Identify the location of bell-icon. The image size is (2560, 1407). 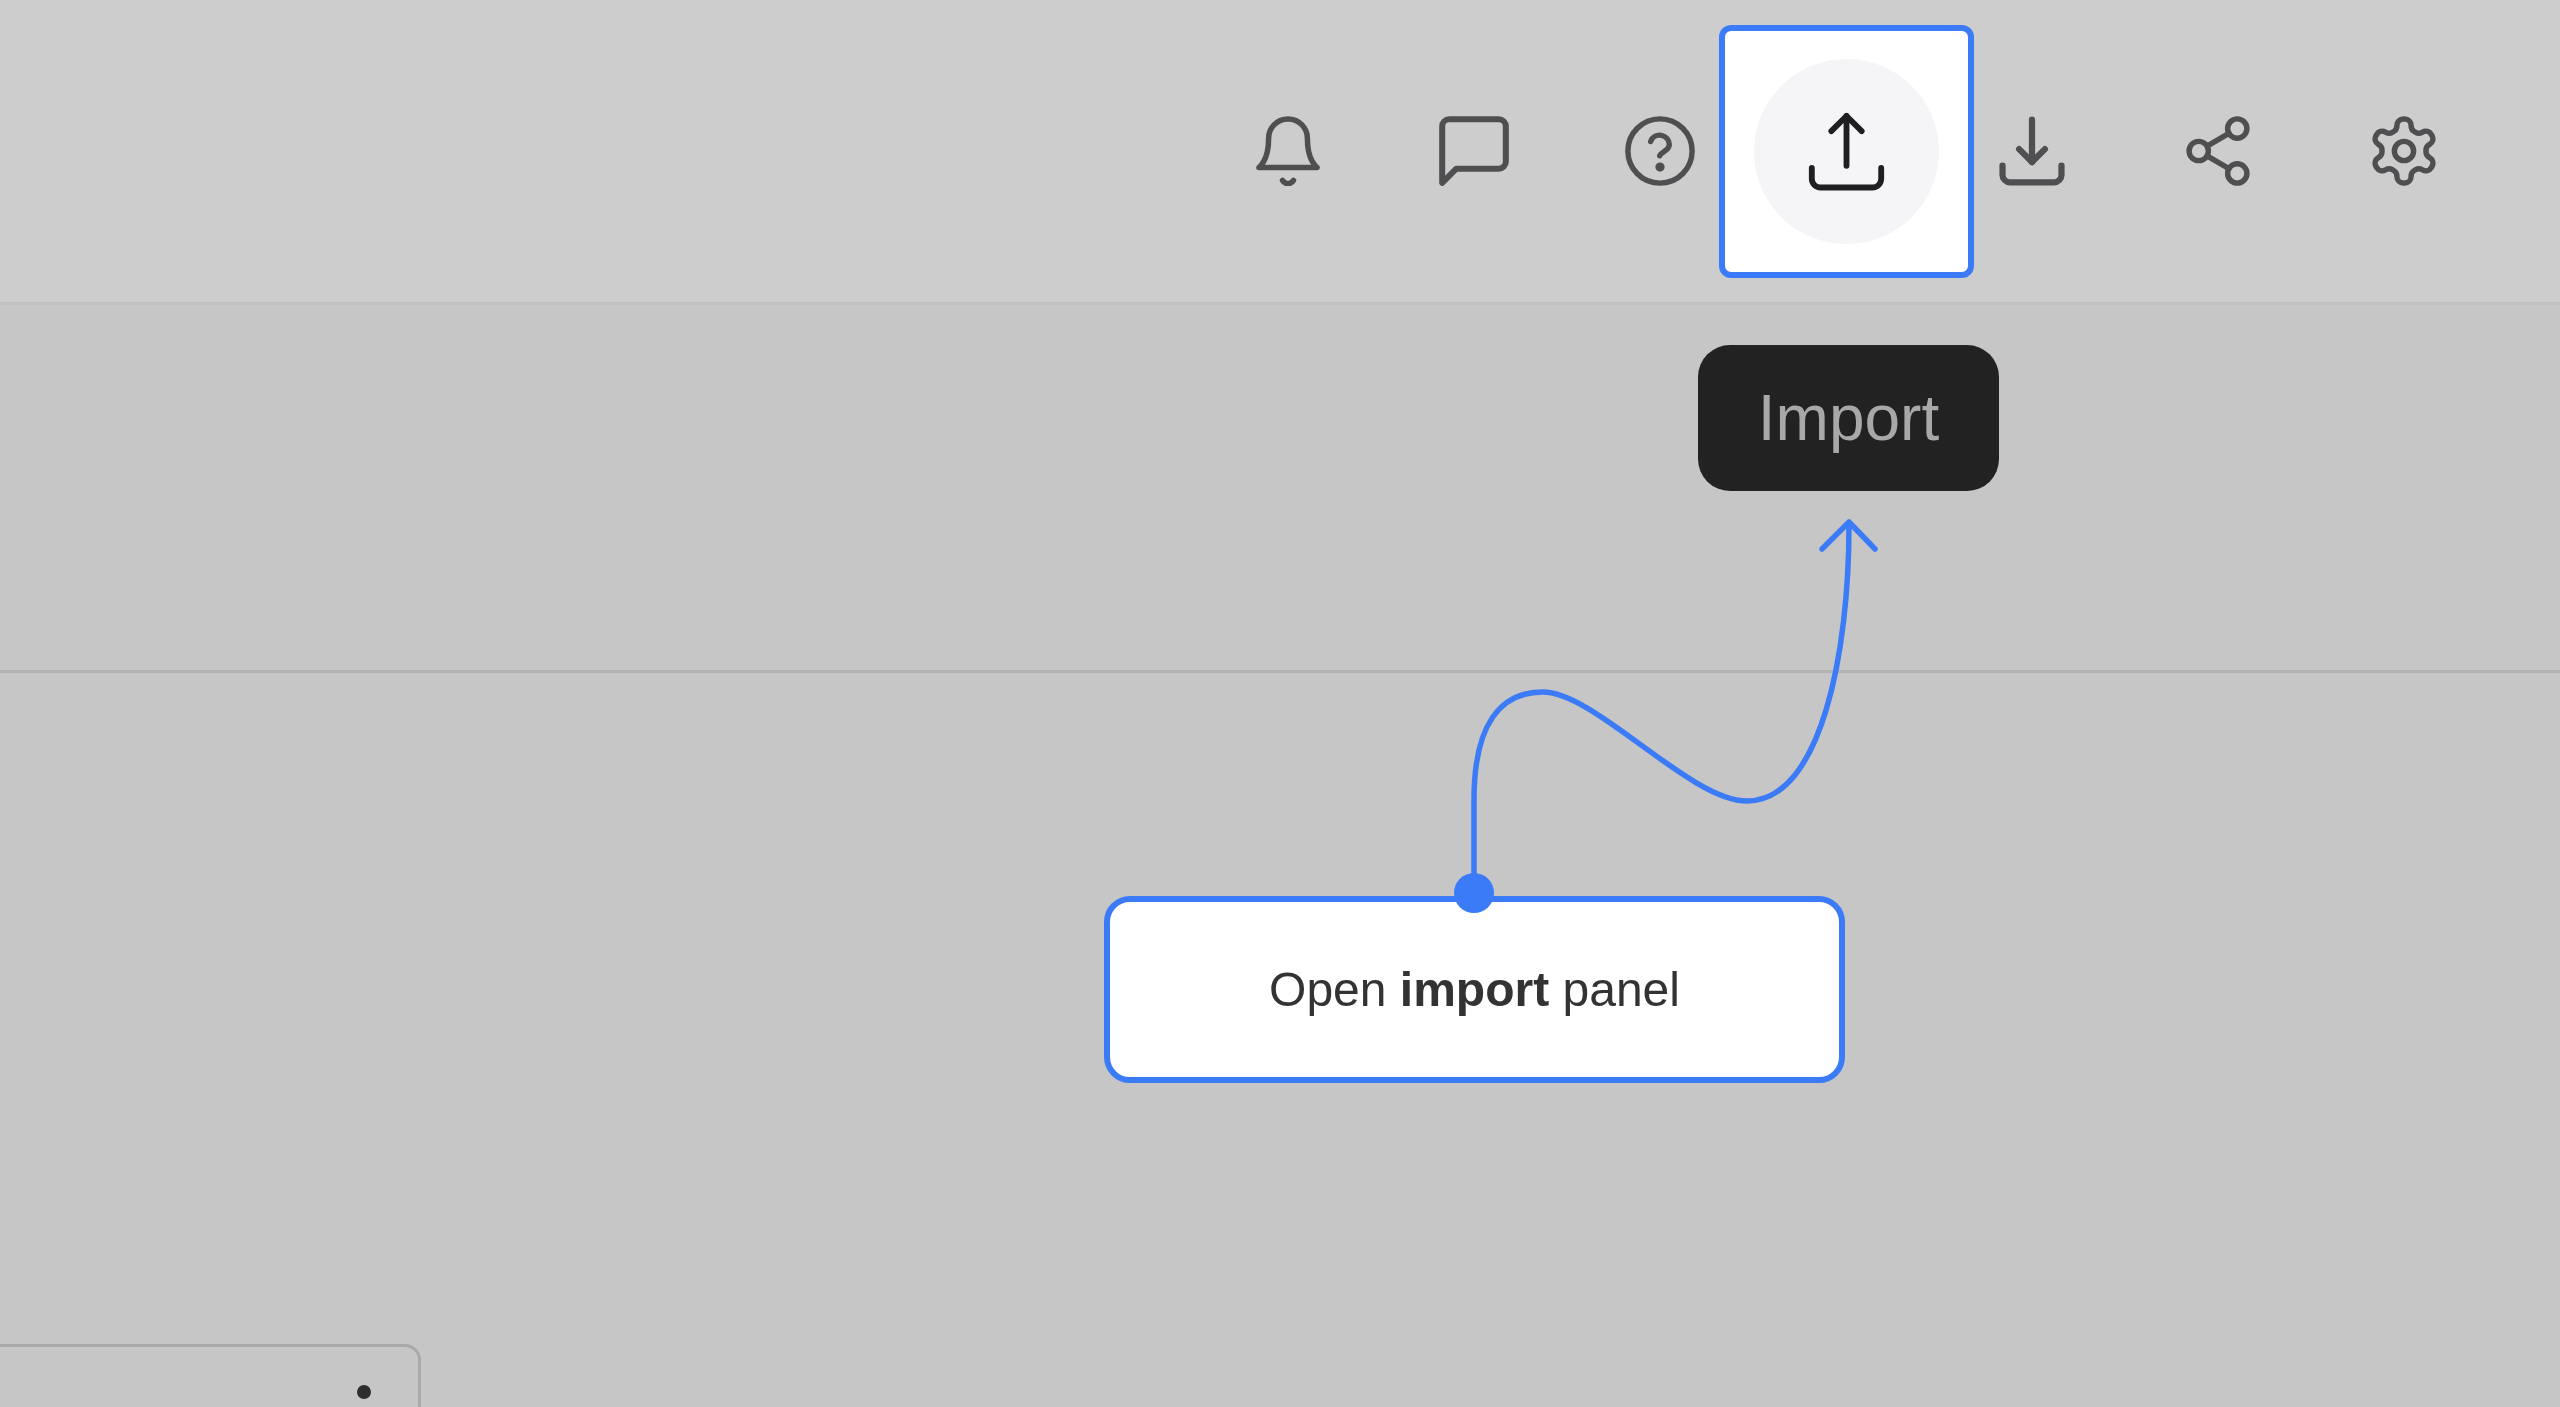
(1288, 151).